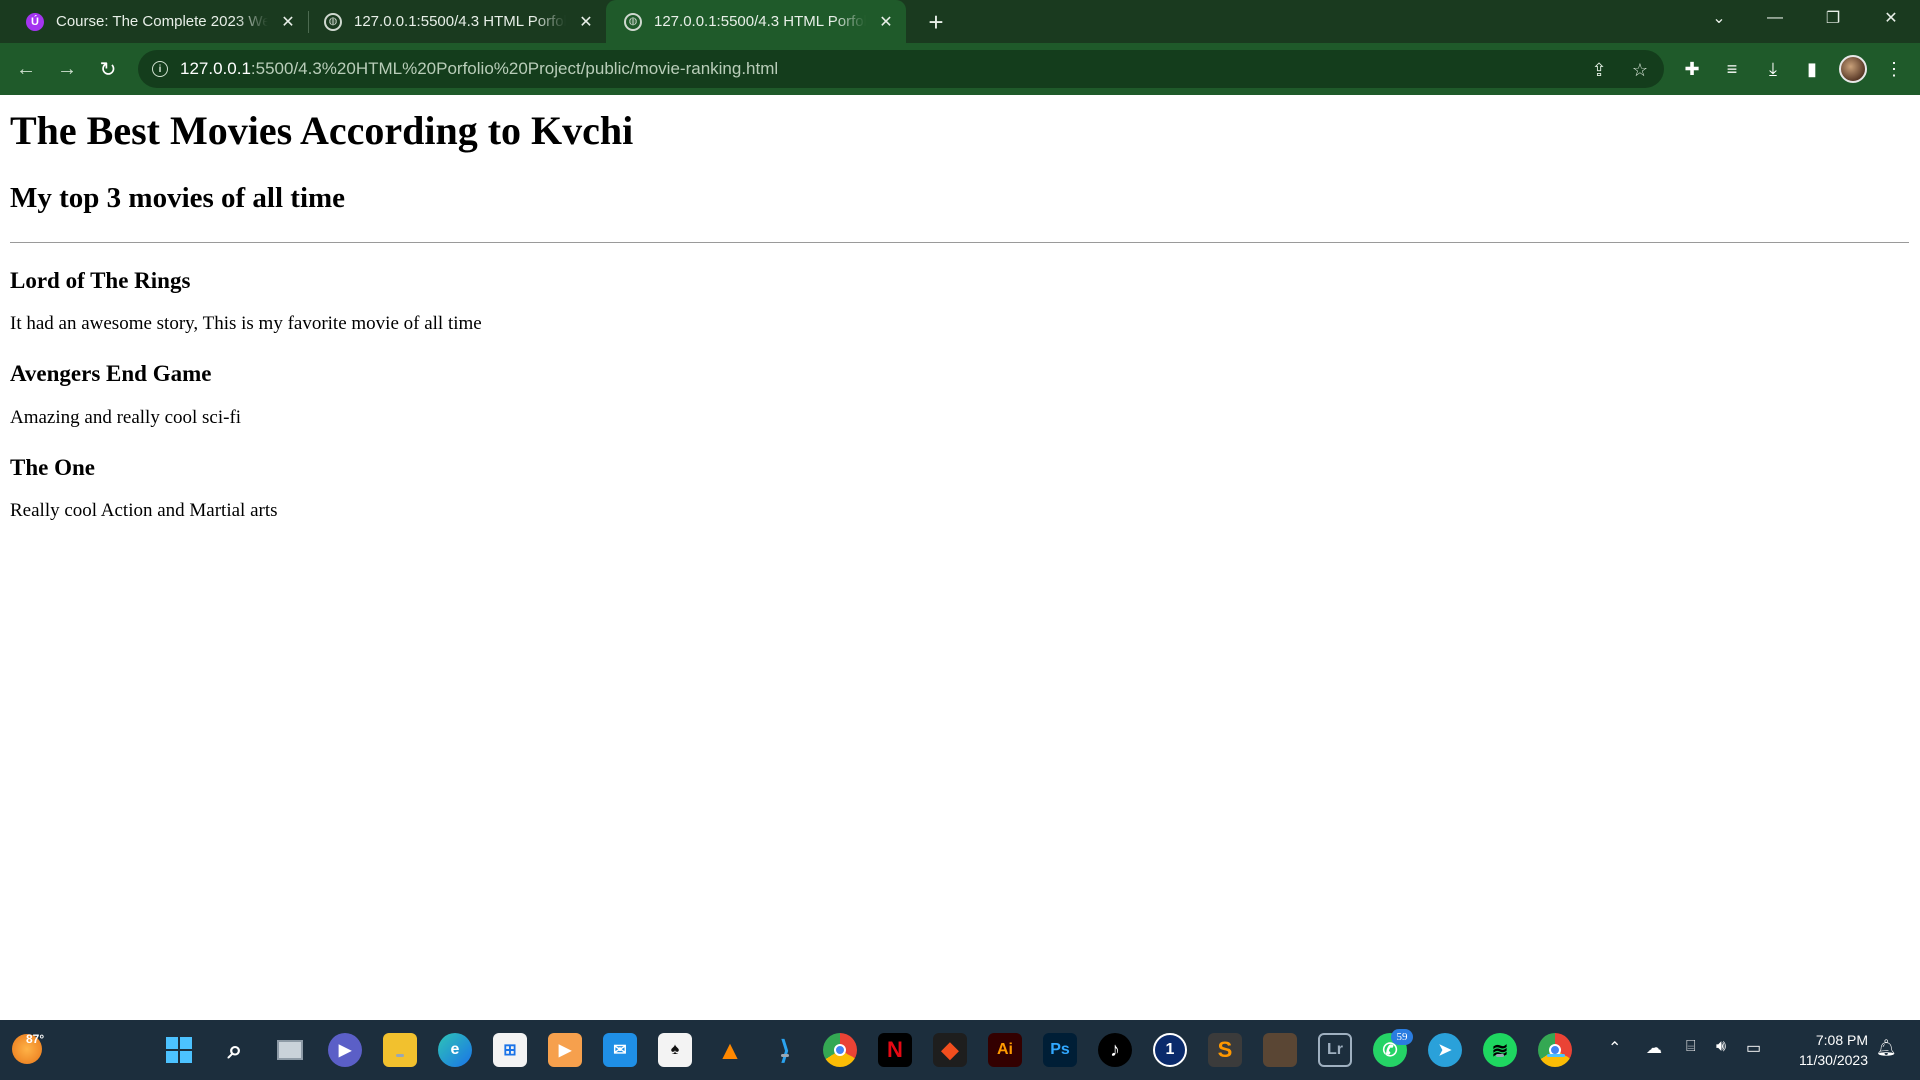  I want to click on bookmark-star-icon: ☆, so click(1640, 70).